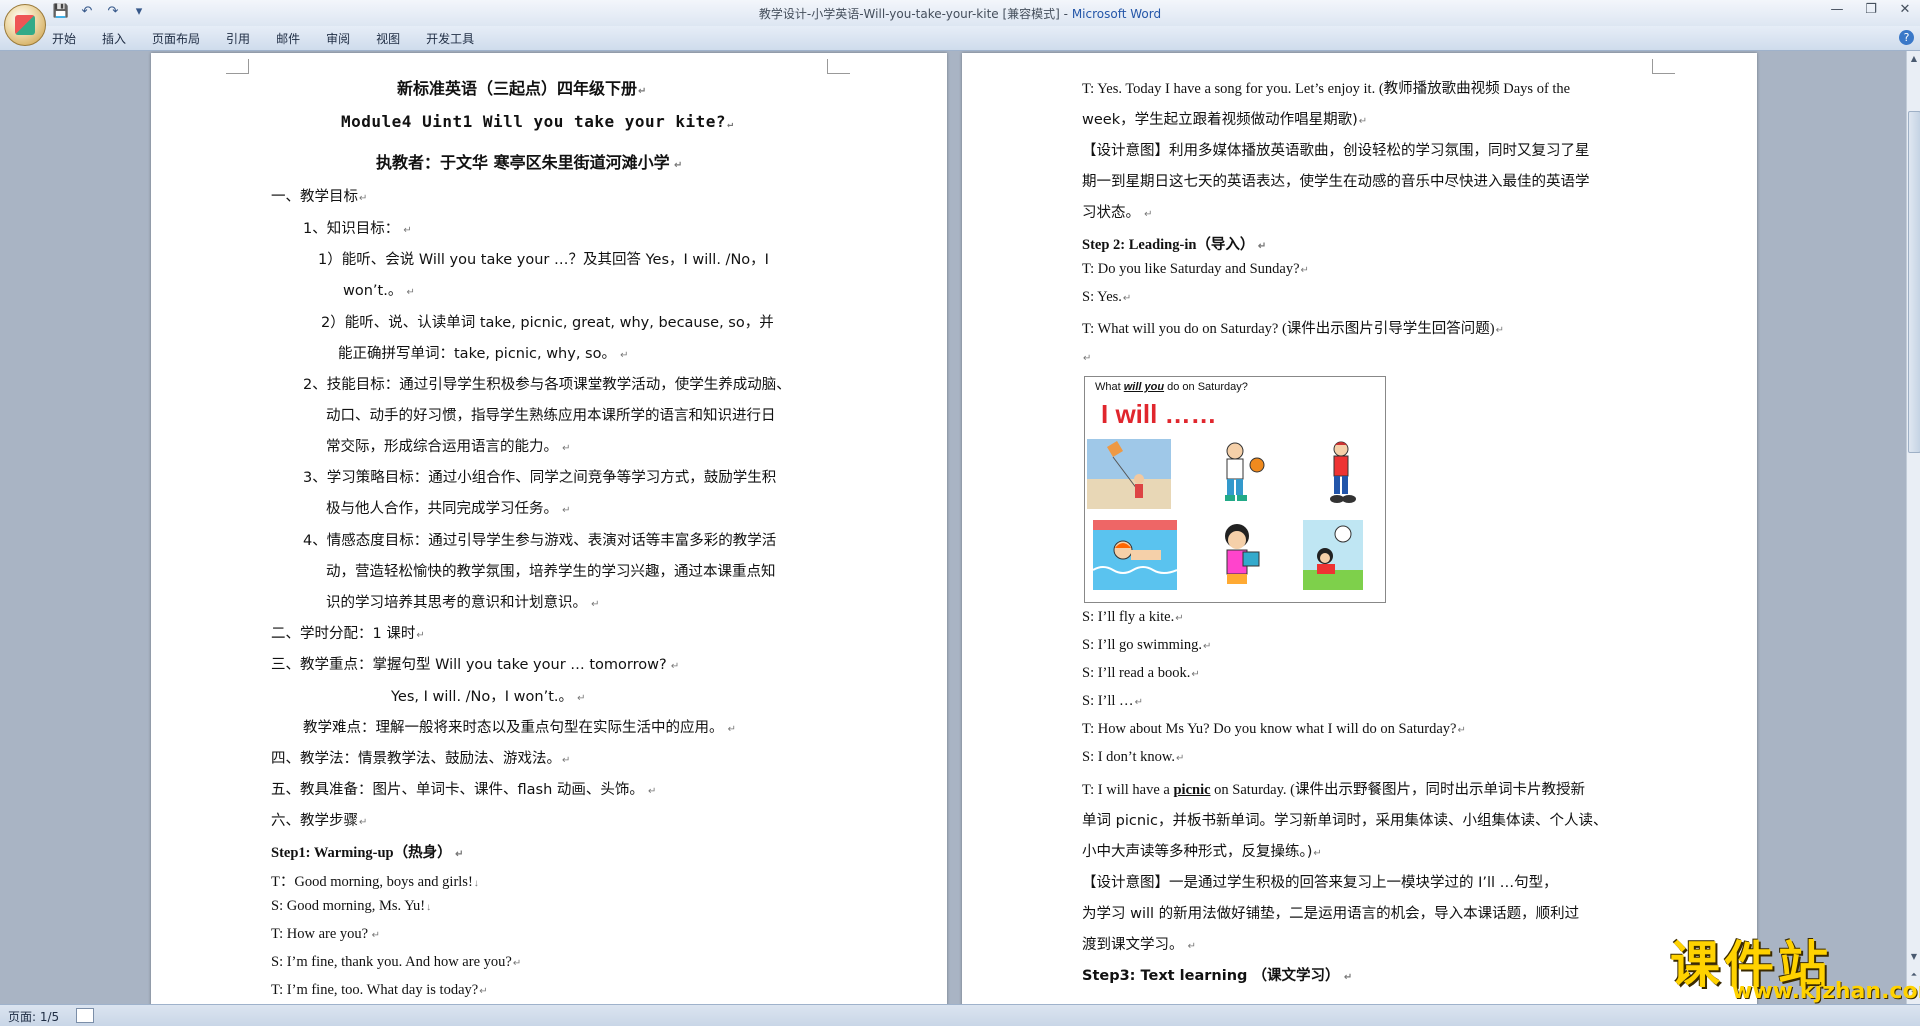 This screenshot has height=1026, width=1920. I want to click on app-name: Microsoft Word, so click(1116, 14).